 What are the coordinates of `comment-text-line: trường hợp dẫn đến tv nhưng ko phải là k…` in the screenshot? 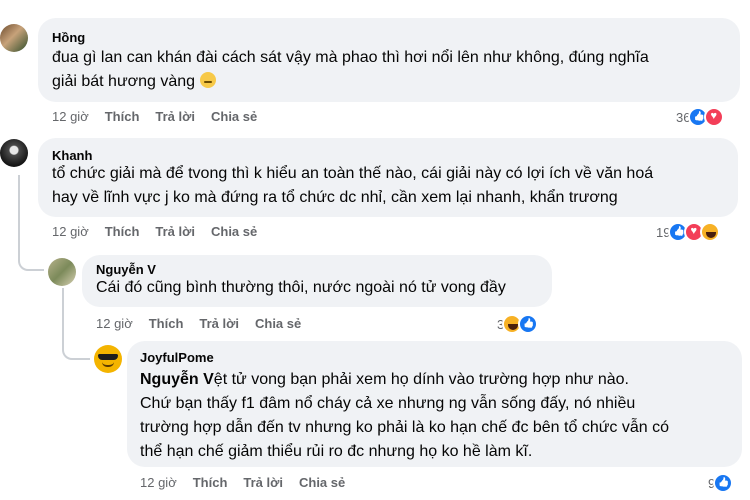 It's located at (405, 427).